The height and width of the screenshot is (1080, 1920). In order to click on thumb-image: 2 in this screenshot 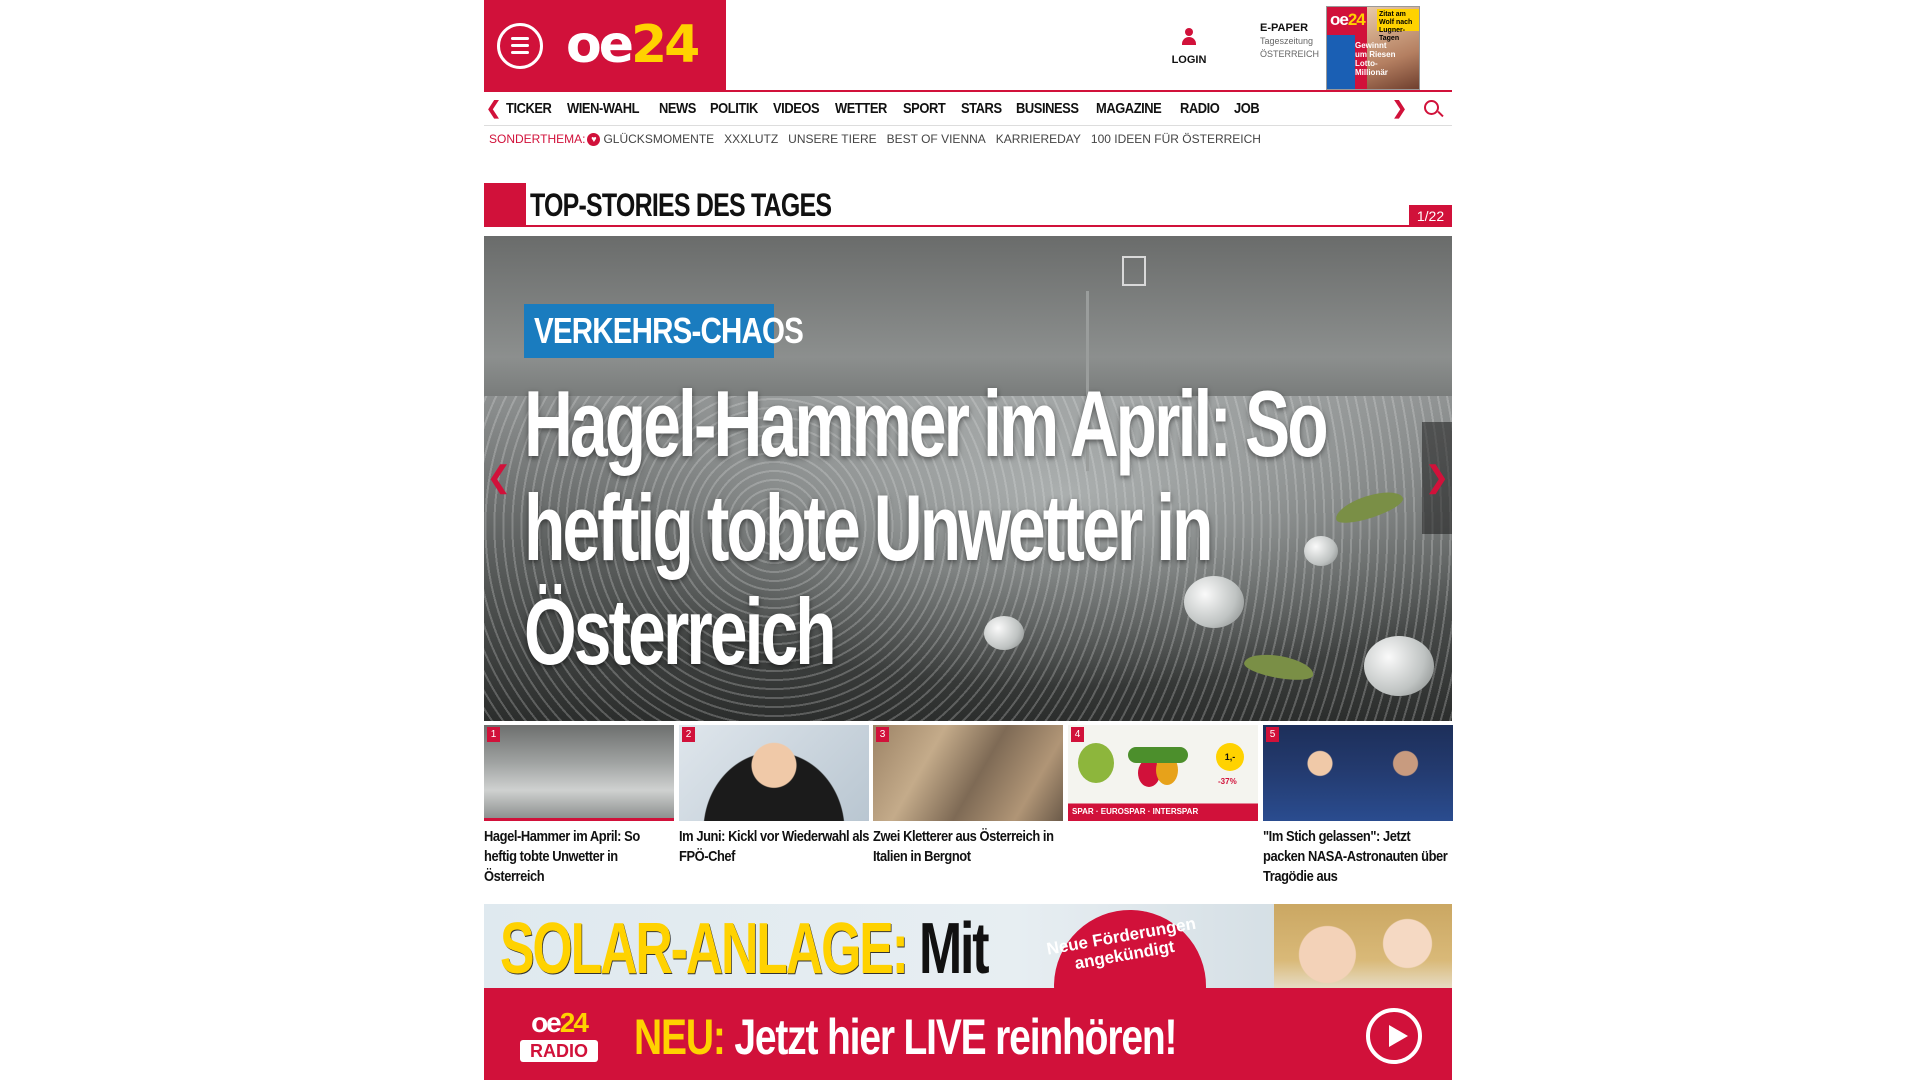, I will do `click(774, 773)`.